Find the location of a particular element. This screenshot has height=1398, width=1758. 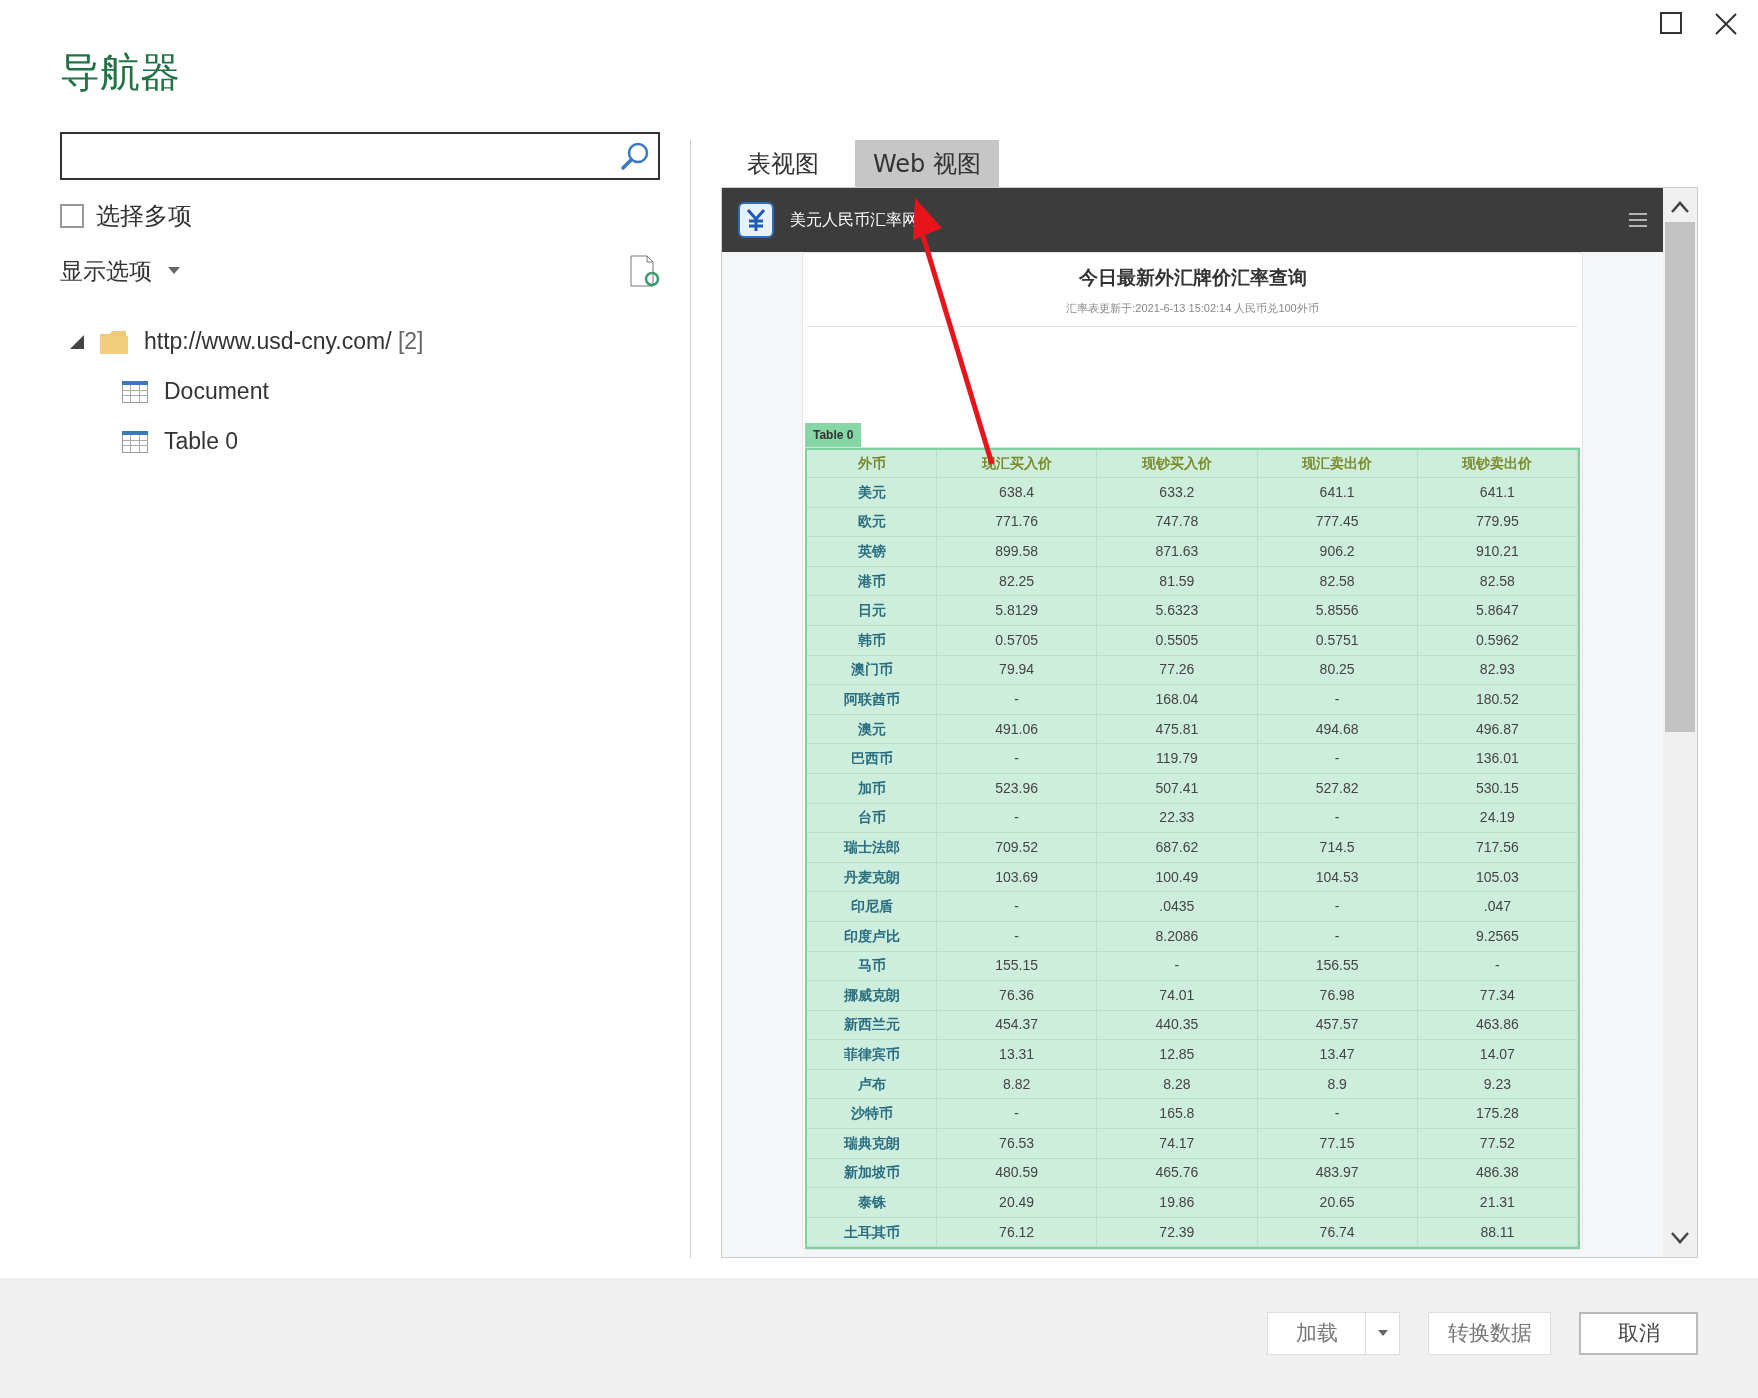

table-cell: 76.36 is located at coordinates (1017, 996).